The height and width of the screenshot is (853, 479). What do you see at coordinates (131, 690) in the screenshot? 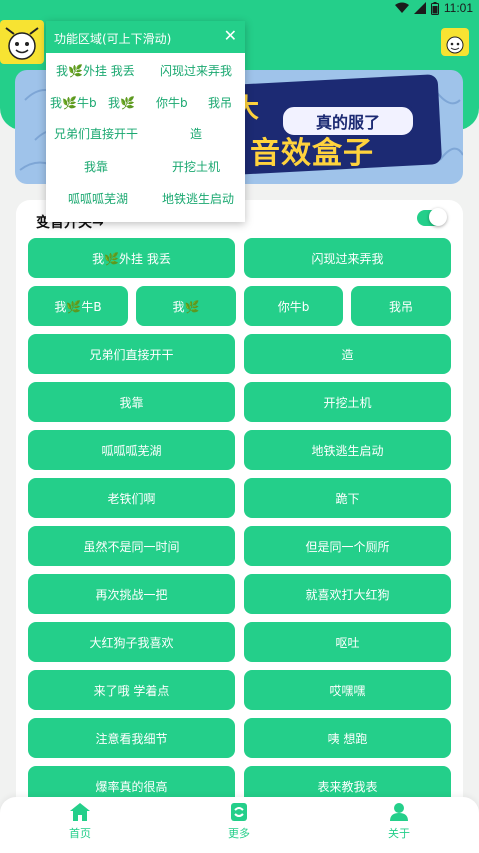
I see `sound-button: 来了哦 学着点` at bounding box center [131, 690].